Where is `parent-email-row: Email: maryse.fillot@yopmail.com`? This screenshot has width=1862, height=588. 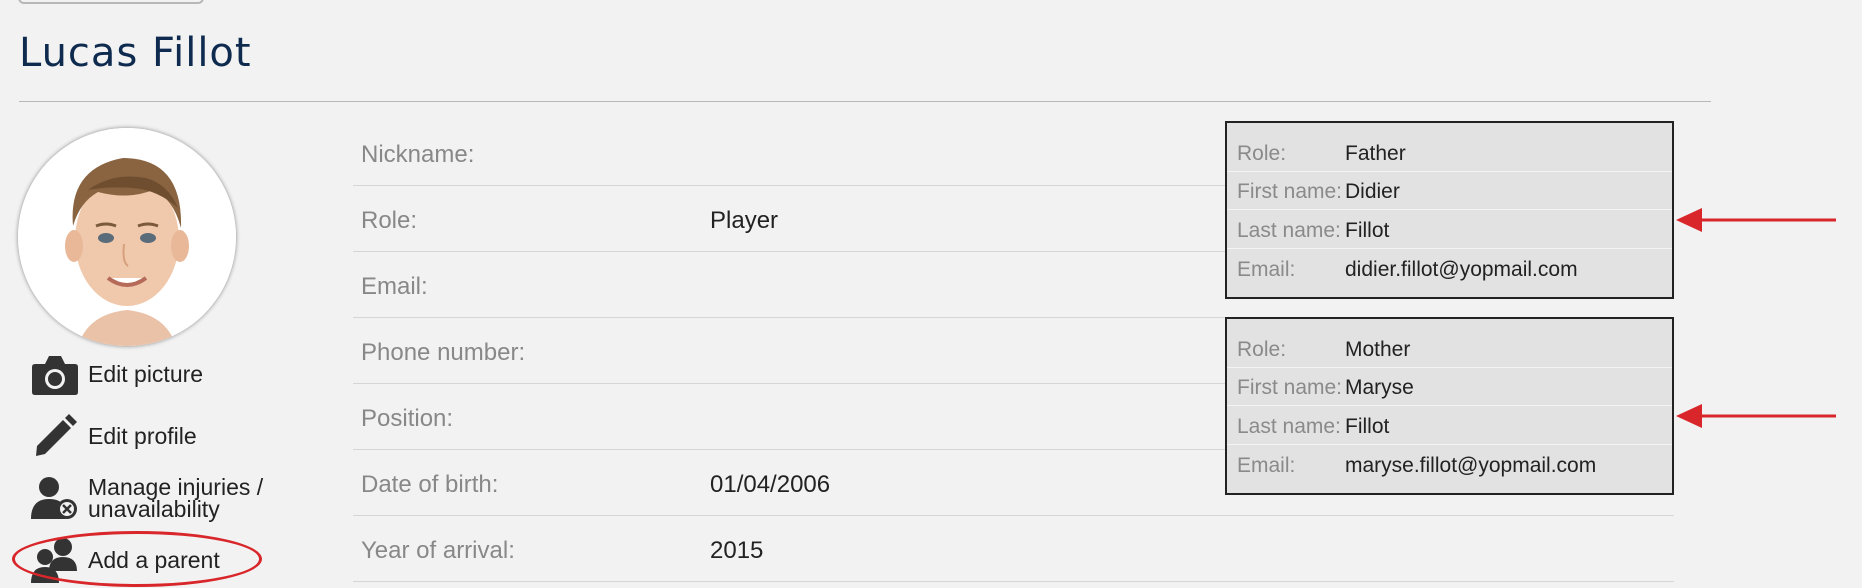 parent-email-row: Email: maryse.fillot@yopmail.com is located at coordinates (1449, 464).